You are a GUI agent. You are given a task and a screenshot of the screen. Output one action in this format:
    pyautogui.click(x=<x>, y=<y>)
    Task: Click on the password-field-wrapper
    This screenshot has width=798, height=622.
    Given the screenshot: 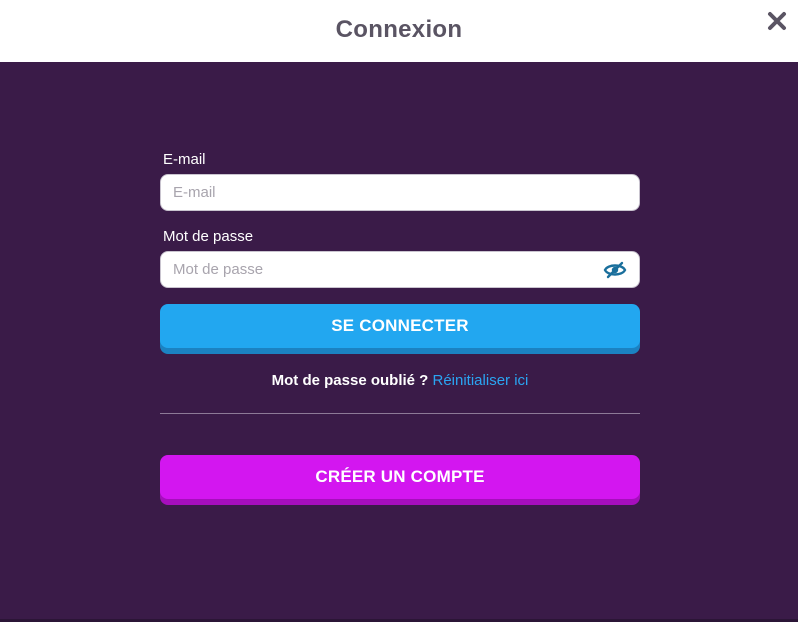 What is the action you would take?
    pyautogui.click(x=400, y=269)
    